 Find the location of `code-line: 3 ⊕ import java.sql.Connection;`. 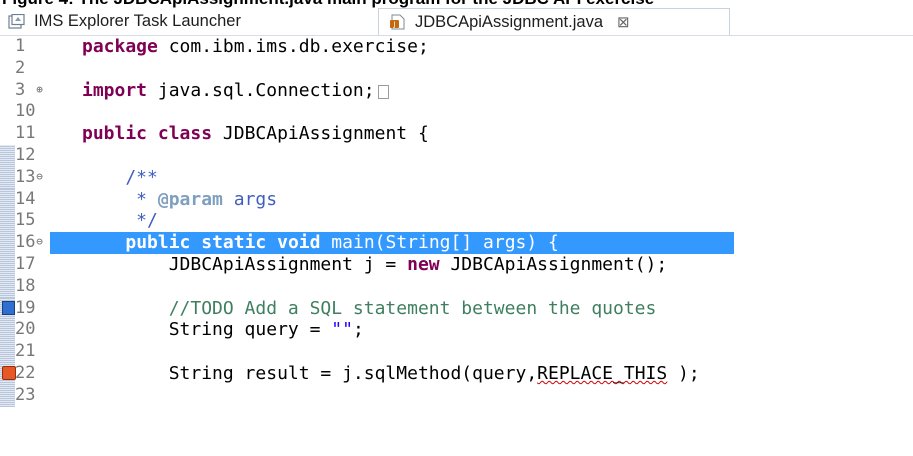

code-line: 3 ⊕ import java.sql.Connection; is located at coordinates (456, 91).